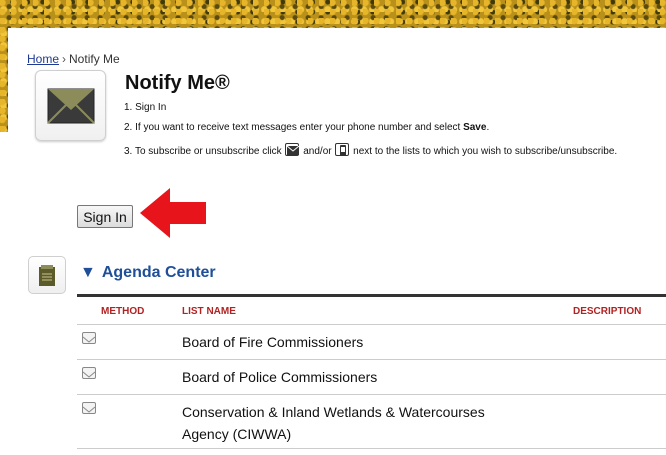  I want to click on breadcrumb-home-link: Home, so click(43, 59).